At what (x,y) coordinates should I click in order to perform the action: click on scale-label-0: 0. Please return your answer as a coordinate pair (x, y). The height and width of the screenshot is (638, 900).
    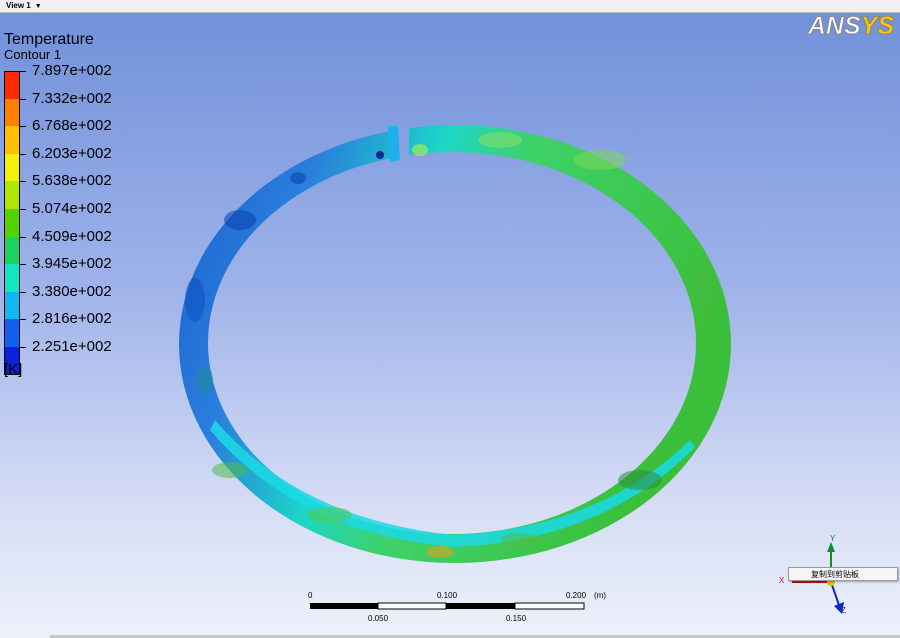
    Looking at the image, I should click on (310, 595).